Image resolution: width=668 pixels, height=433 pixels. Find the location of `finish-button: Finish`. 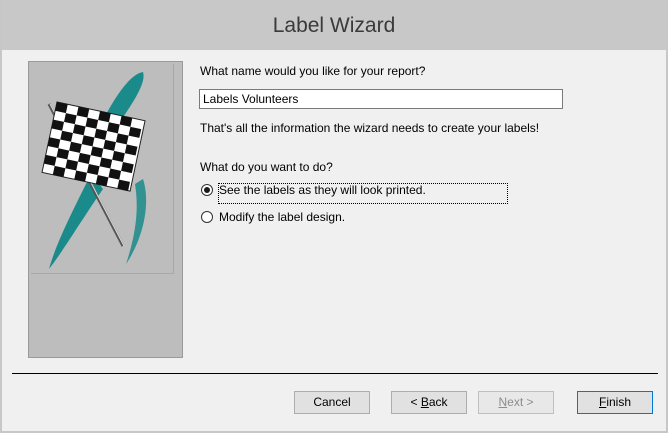

finish-button: Finish is located at coordinates (615, 402).